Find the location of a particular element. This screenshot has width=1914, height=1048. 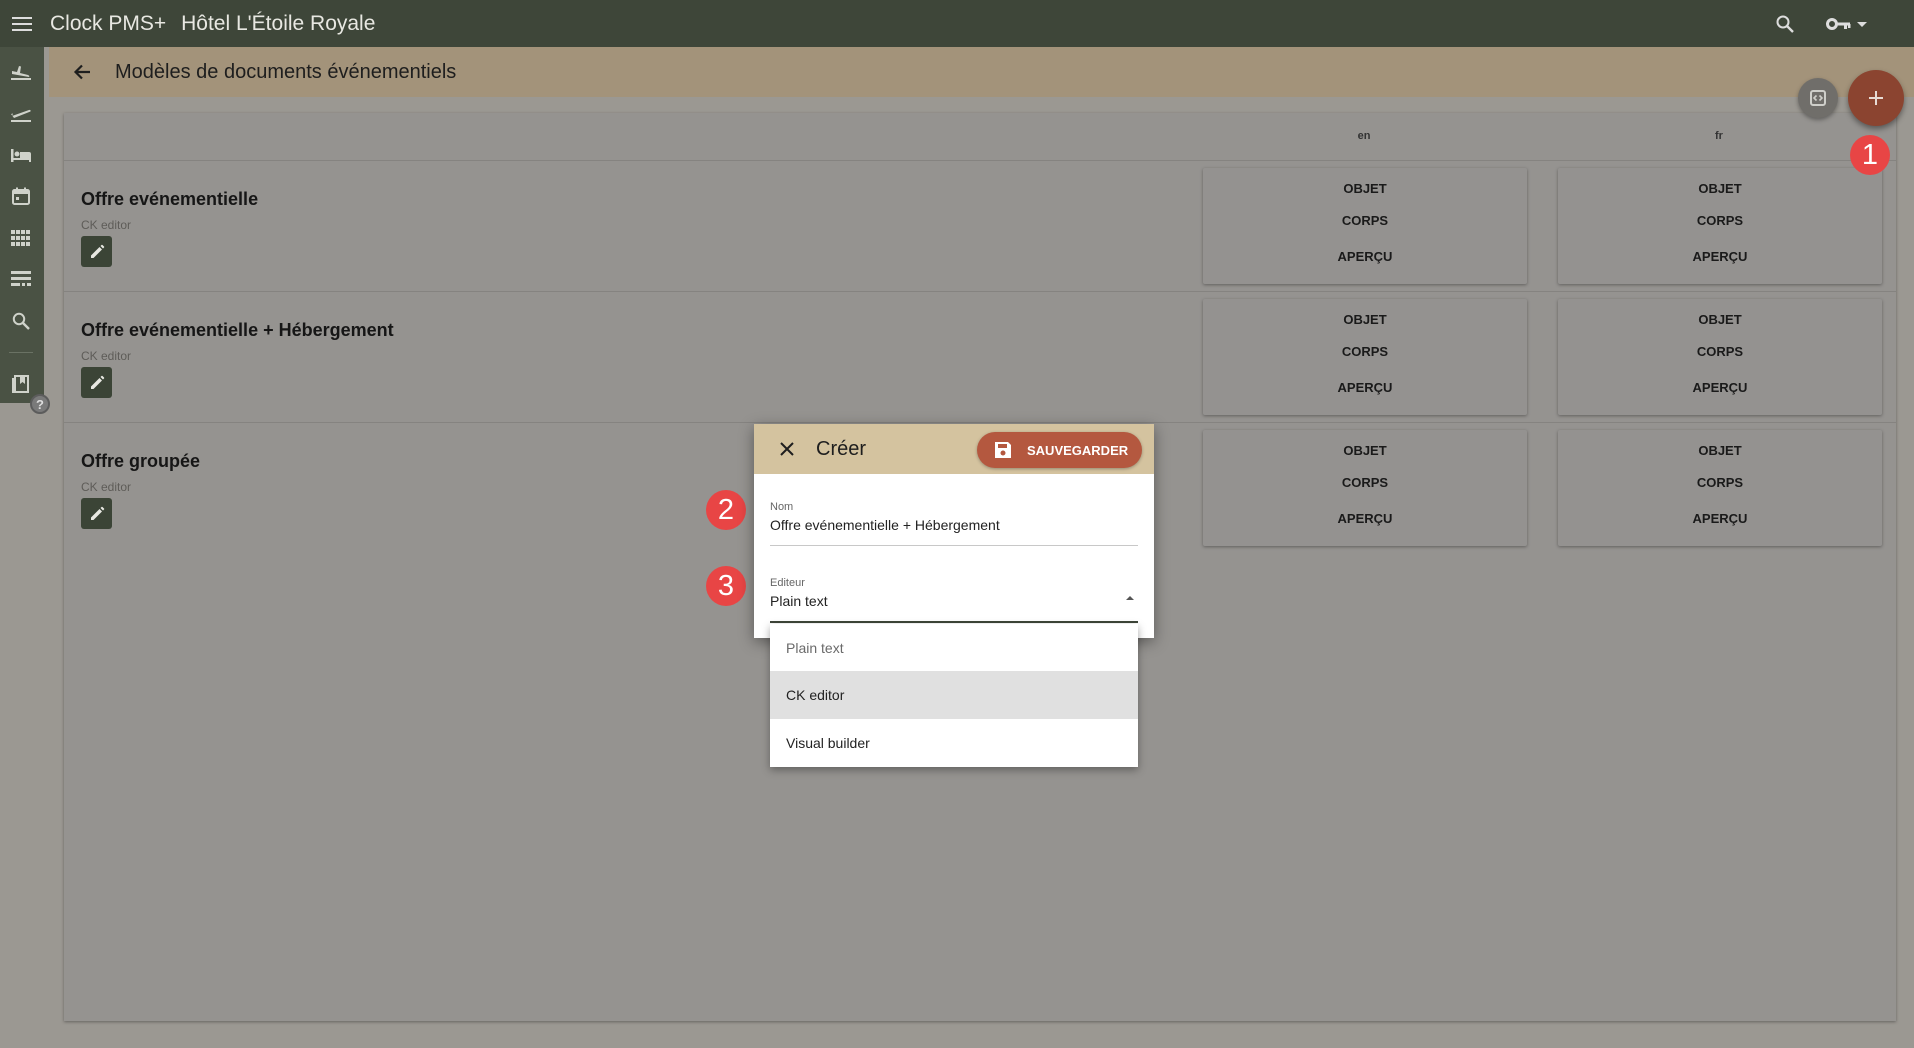

flight-takeoff-icon is located at coordinates (21, 113).